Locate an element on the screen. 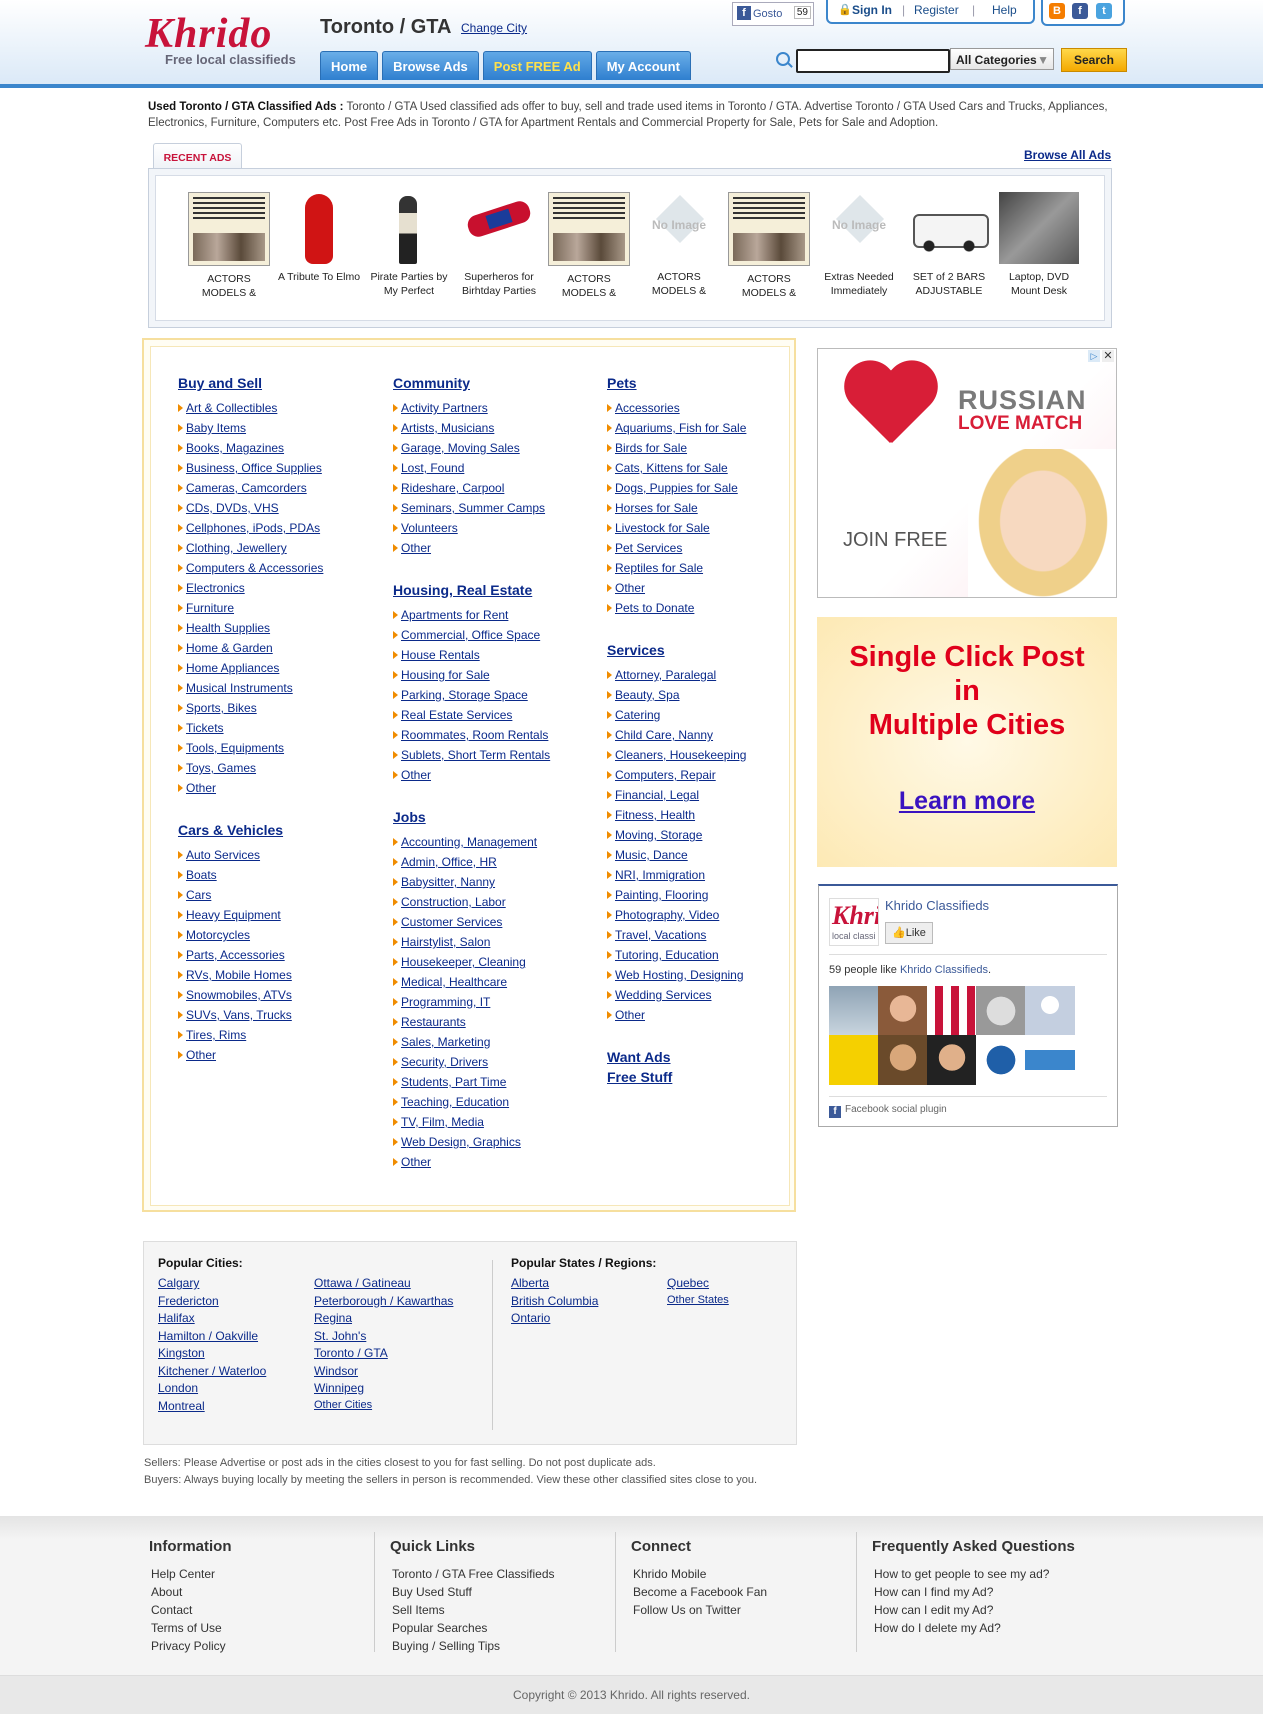  category-link-heavy-equipment: Heavy Equipment is located at coordinates (250, 915).